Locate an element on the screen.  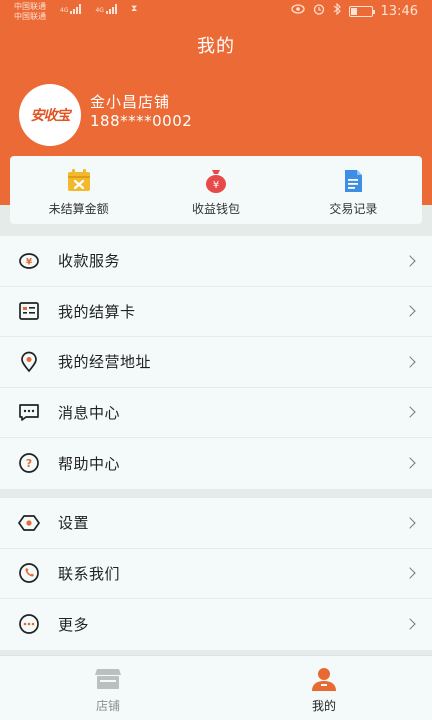
carrier-2: 中国联通 is located at coordinates (30, 16).